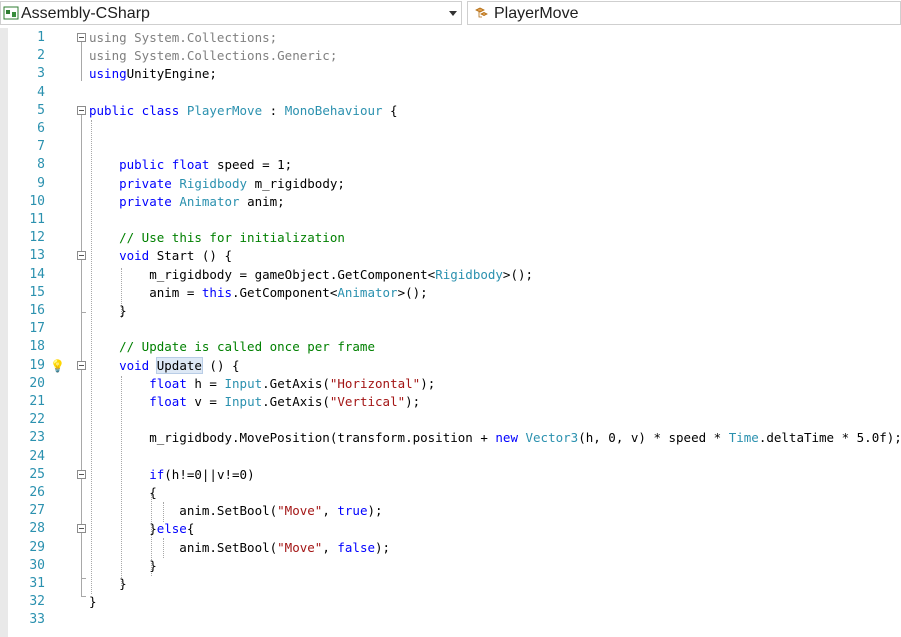 This screenshot has width=901, height=637. I want to click on code-text: anim.SetBool("Move", true);, so click(235, 511).